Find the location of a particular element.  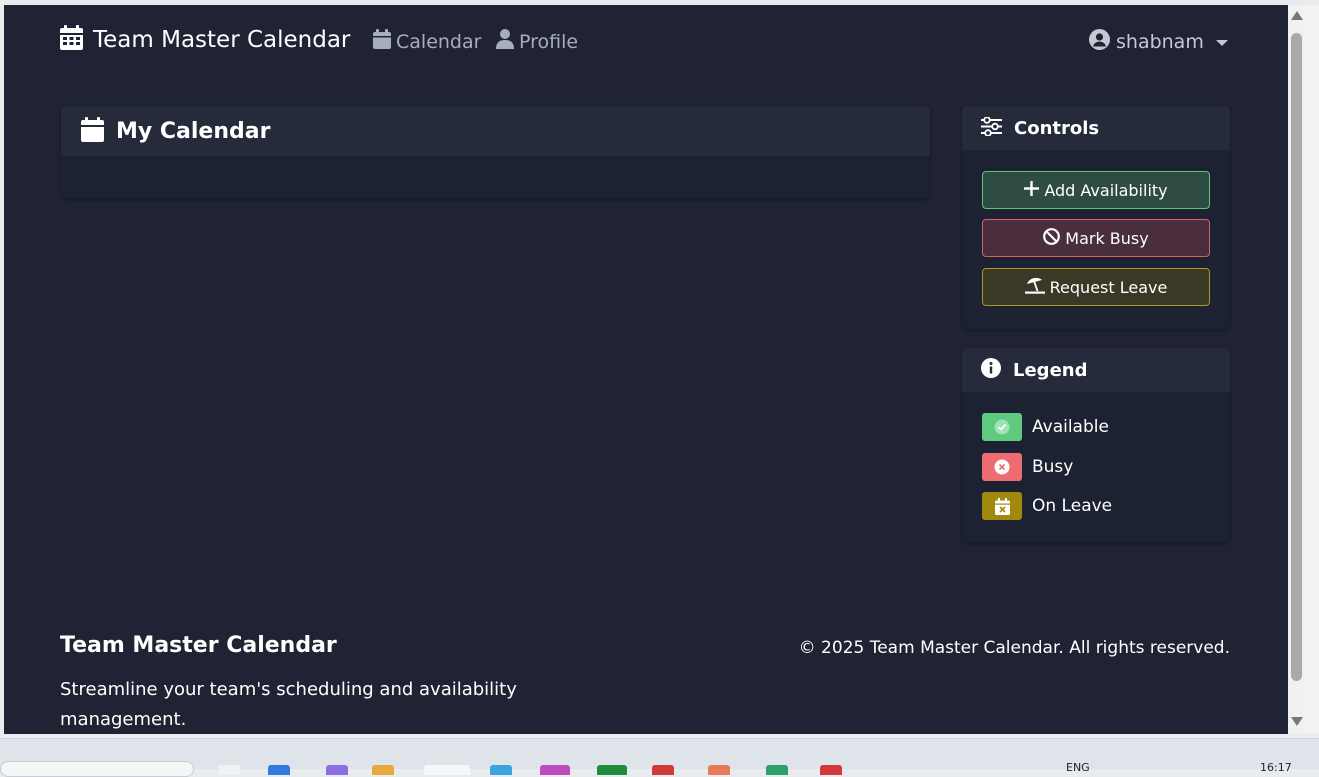

scroll-down-arrow-icon is located at coordinates (1297, 721).